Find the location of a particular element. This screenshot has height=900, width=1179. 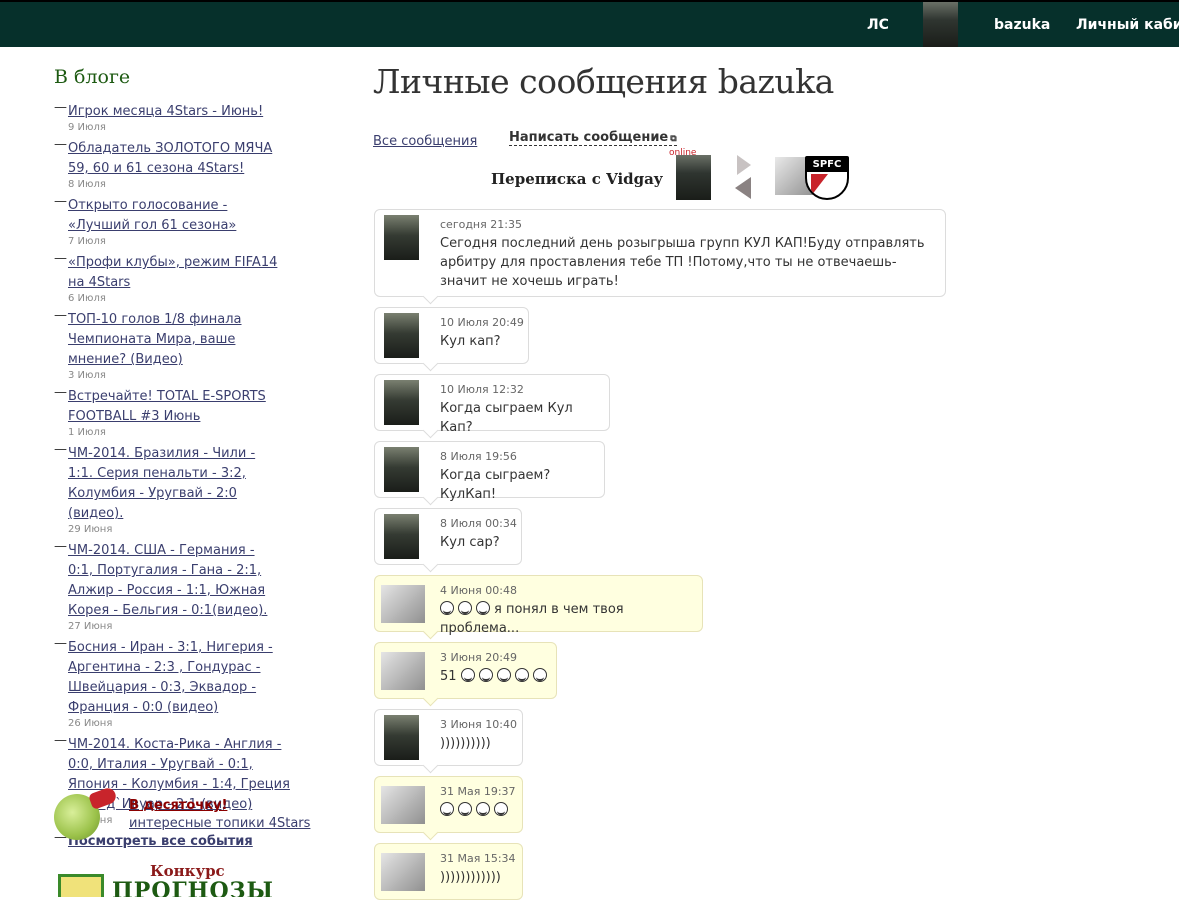

club-logo-text: SPFC is located at coordinates (827, 165).